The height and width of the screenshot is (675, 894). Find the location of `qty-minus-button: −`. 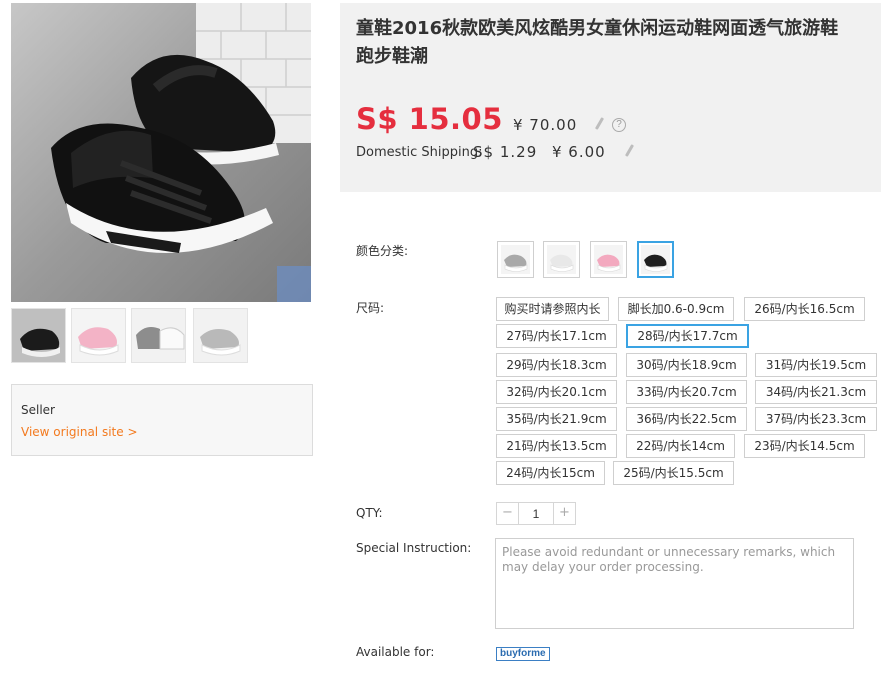

qty-minus-button: − is located at coordinates (507, 513).